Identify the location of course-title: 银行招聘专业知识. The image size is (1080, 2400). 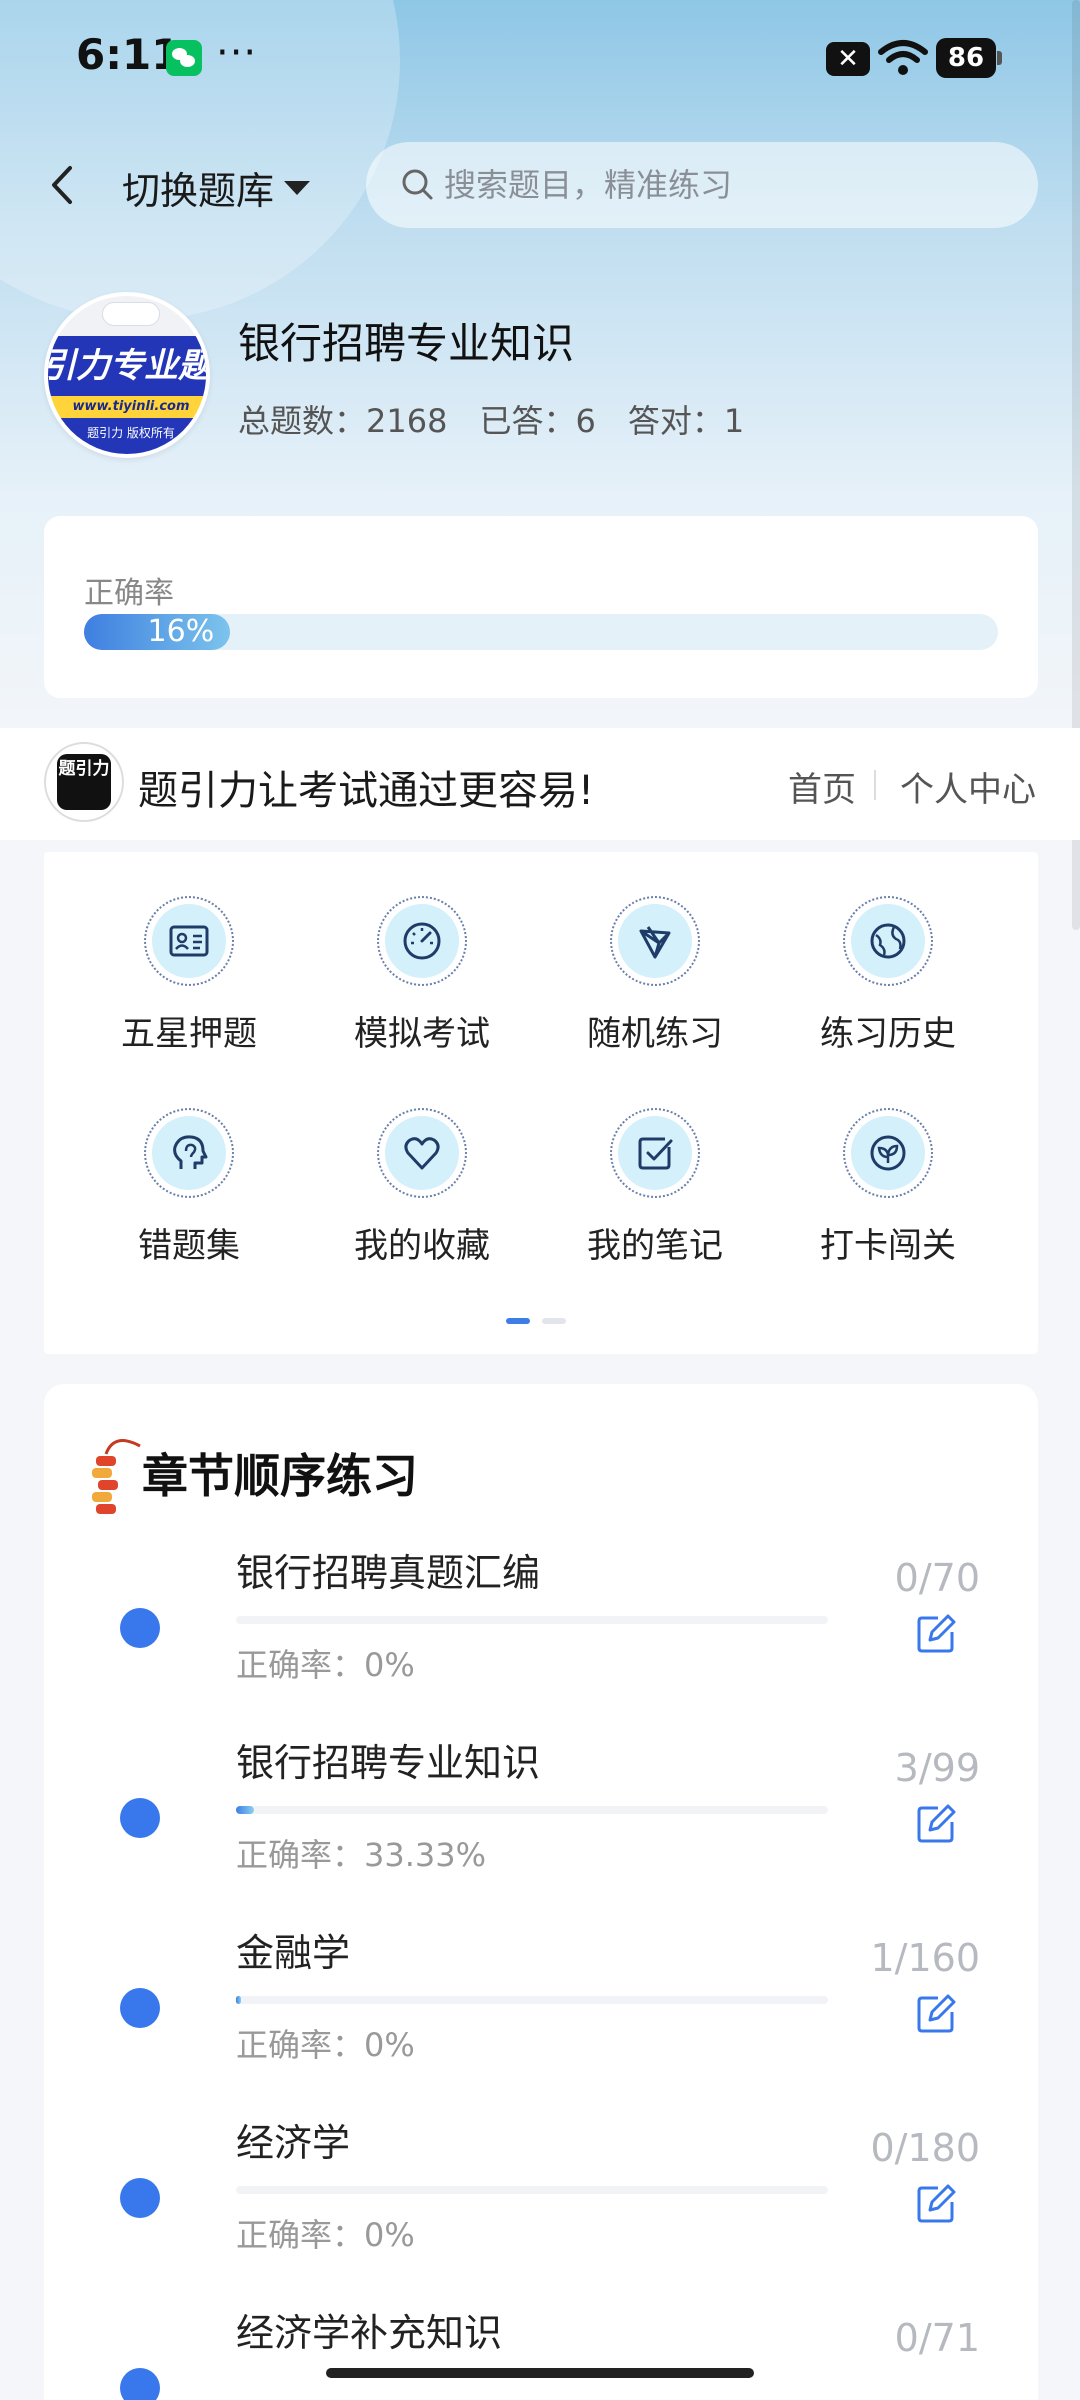
(406, 343).